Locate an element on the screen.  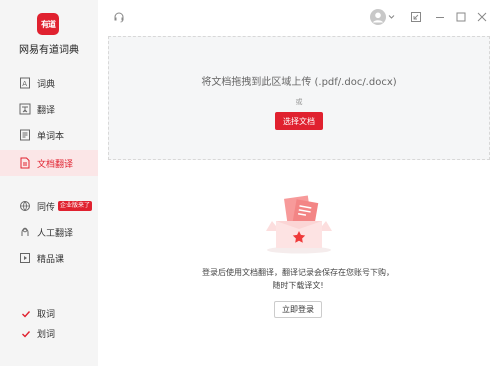
headset-icon is located at coordinates (119, 17).